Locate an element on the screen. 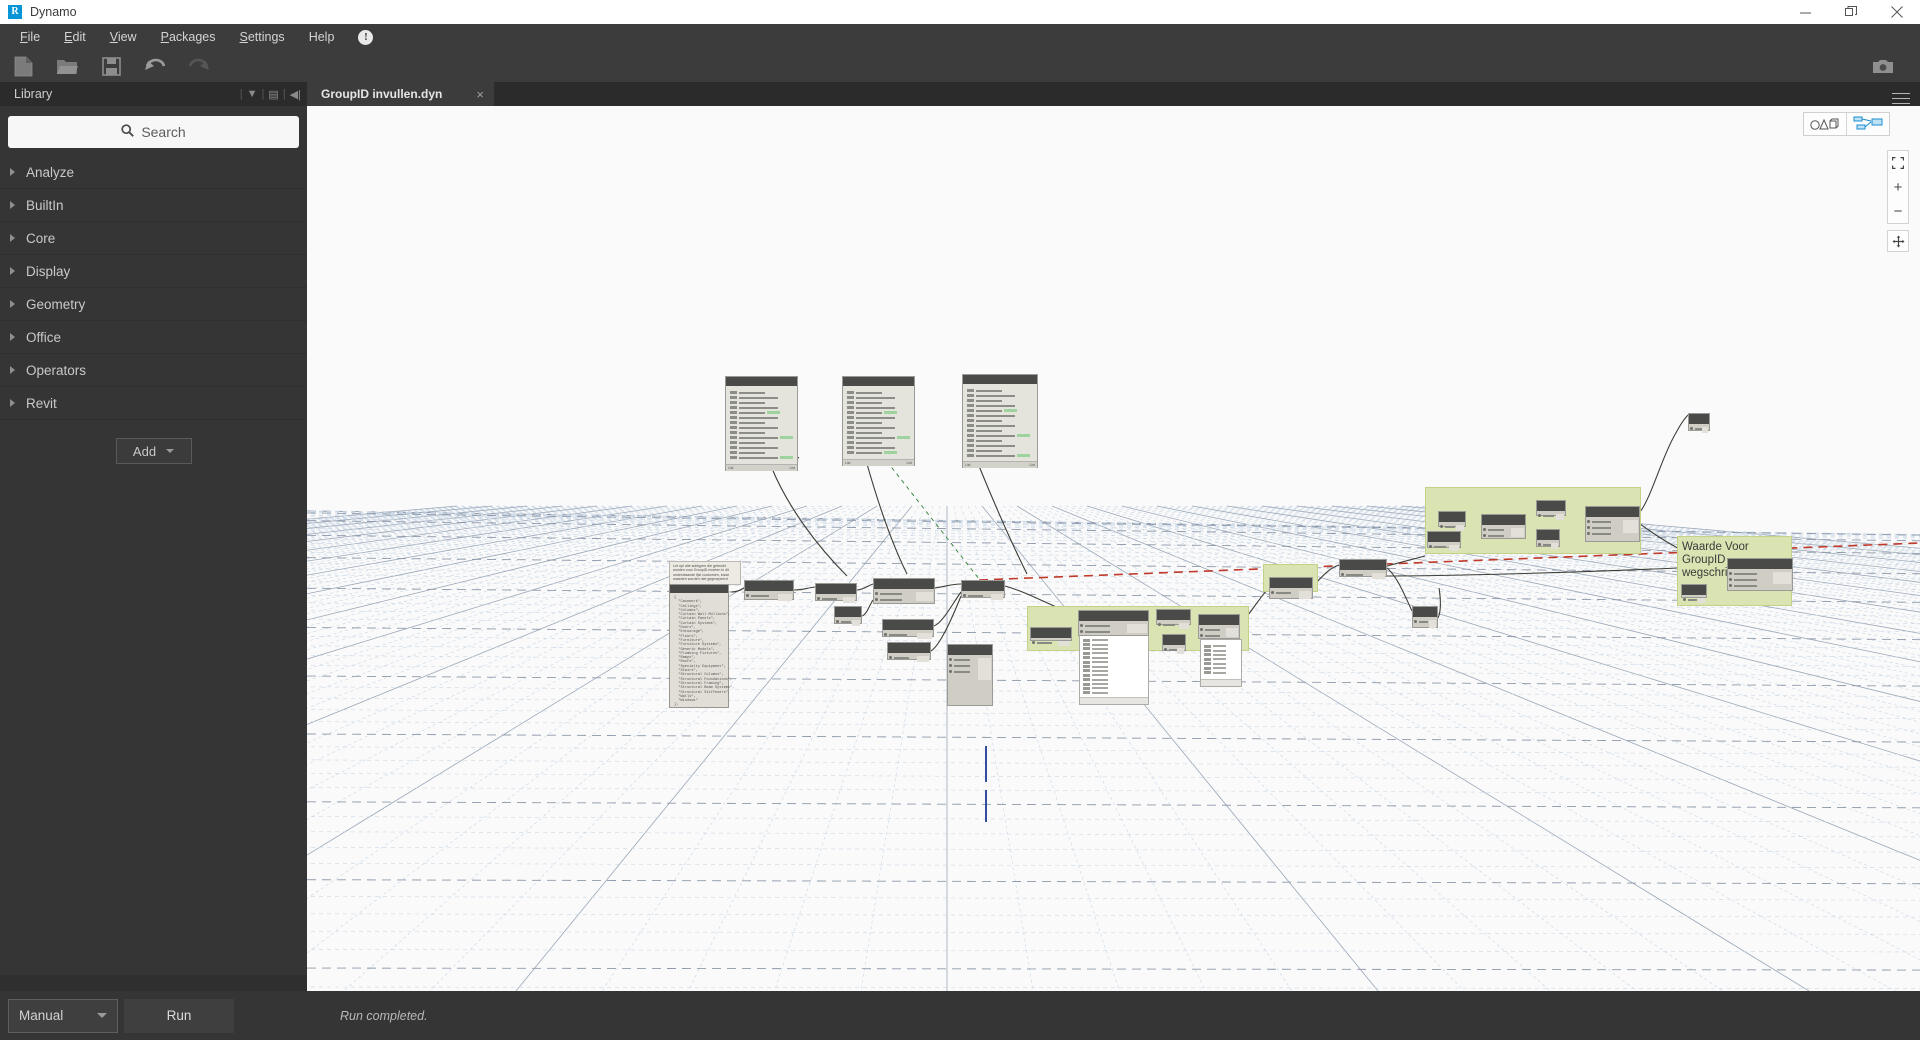 The width and height of the screenshot is (1920, 1040). node-a is located at coordinates (769, 590).